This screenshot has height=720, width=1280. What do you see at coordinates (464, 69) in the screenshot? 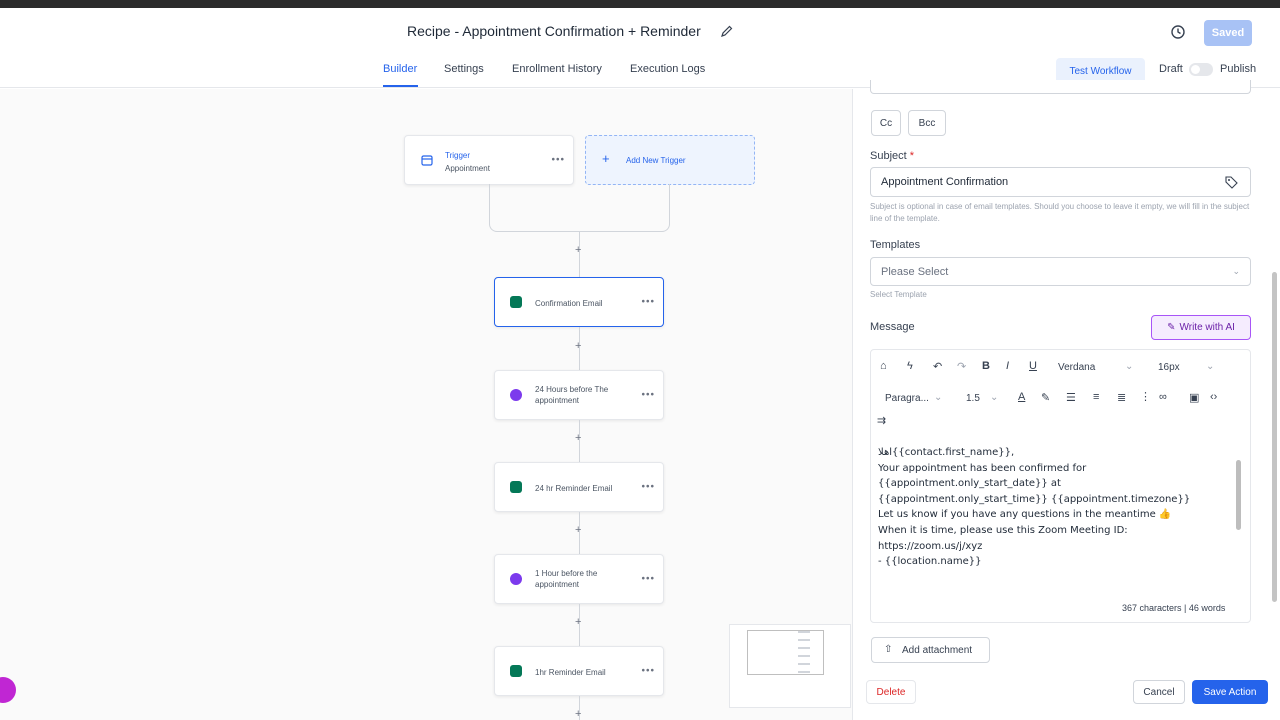
I see `tab-settings: Settings` at bounding box center [464, 69].